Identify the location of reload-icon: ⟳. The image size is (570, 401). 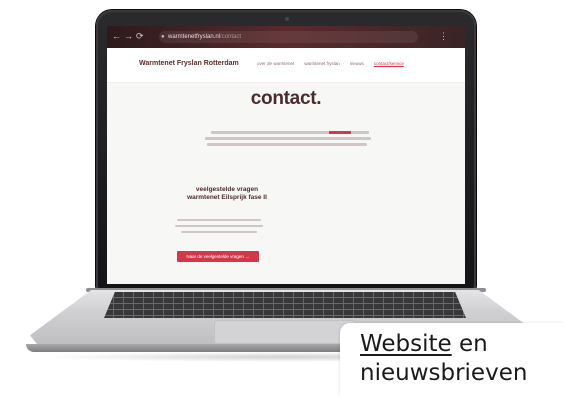
(140, 36).